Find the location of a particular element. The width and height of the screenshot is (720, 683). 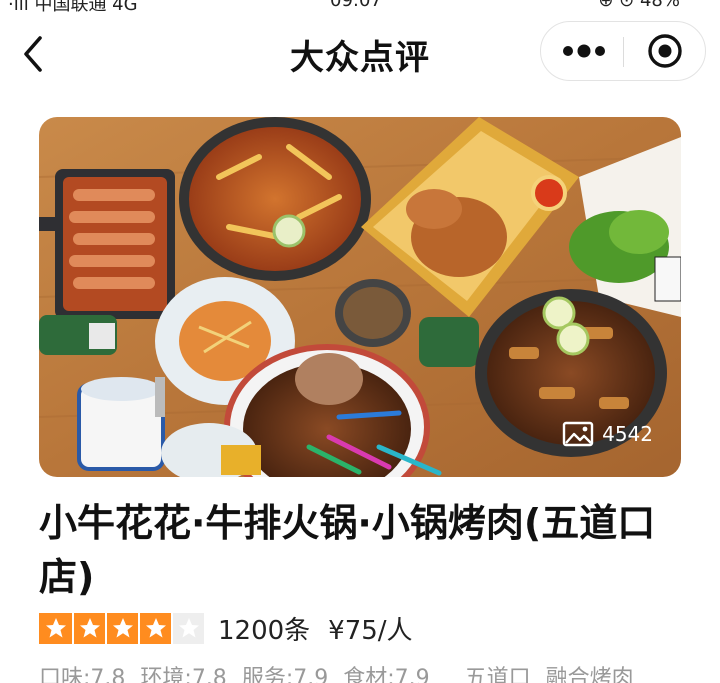

score-environment: 环境:7.8 is located at coordinates (183, 674).